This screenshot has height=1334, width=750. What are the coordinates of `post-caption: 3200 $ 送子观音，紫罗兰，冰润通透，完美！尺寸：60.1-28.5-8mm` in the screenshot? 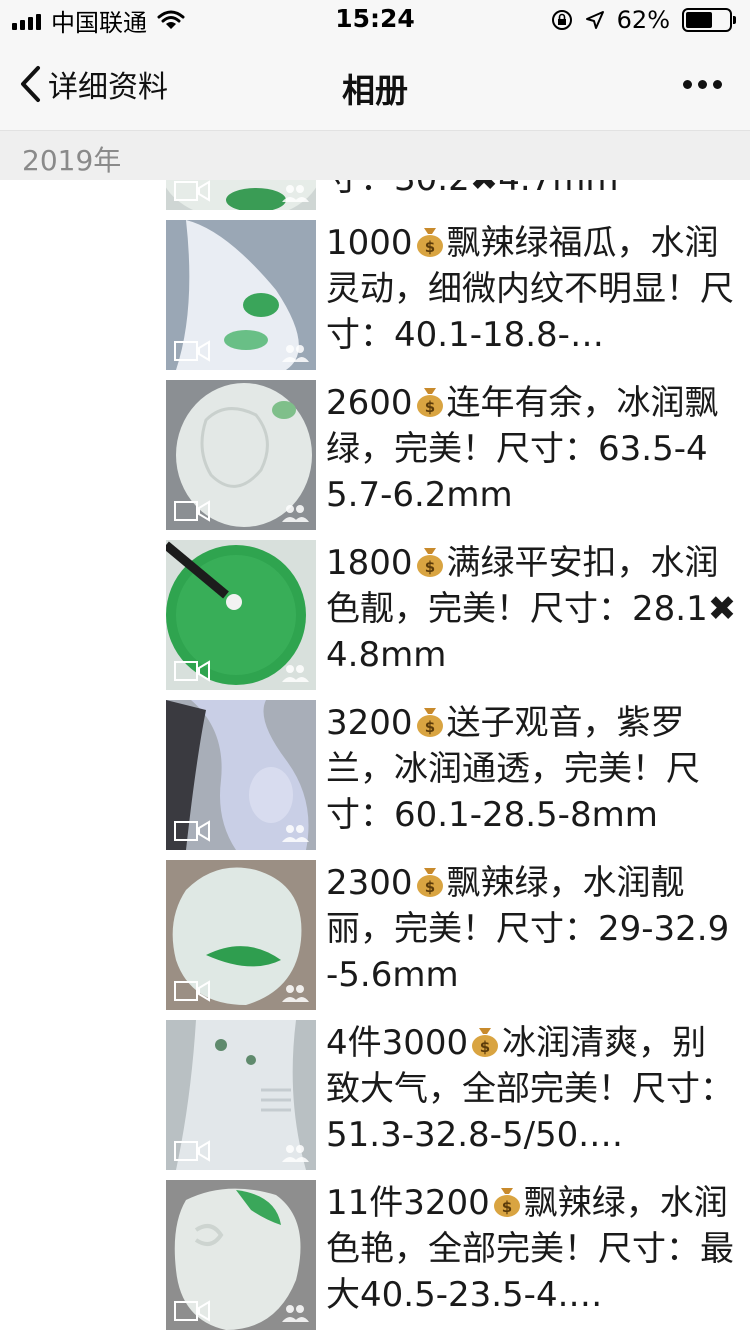 It's located at (533, 775).